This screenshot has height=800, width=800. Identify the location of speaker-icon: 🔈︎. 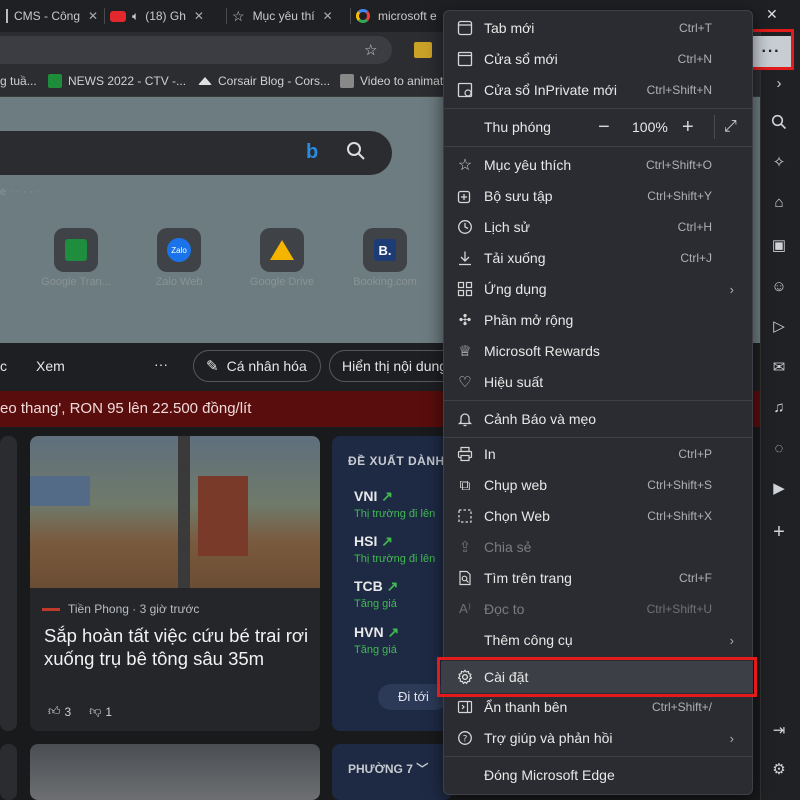
(135, 16).